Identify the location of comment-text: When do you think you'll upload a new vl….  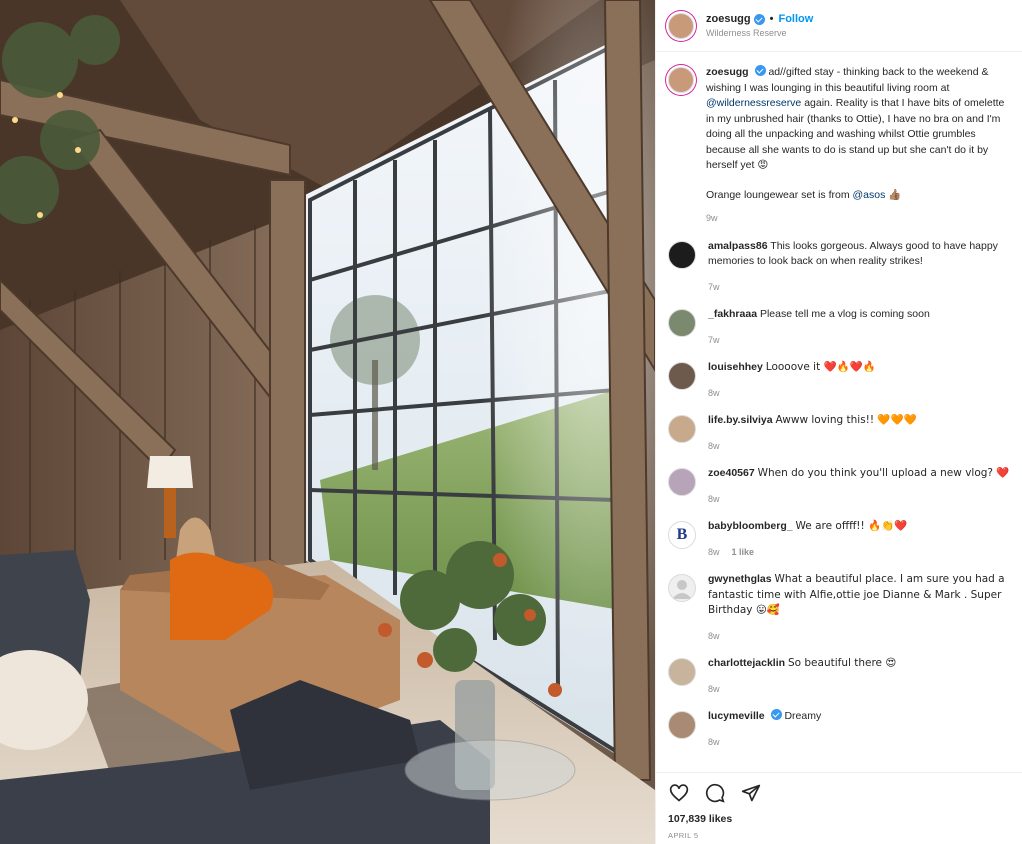
(883, 473).